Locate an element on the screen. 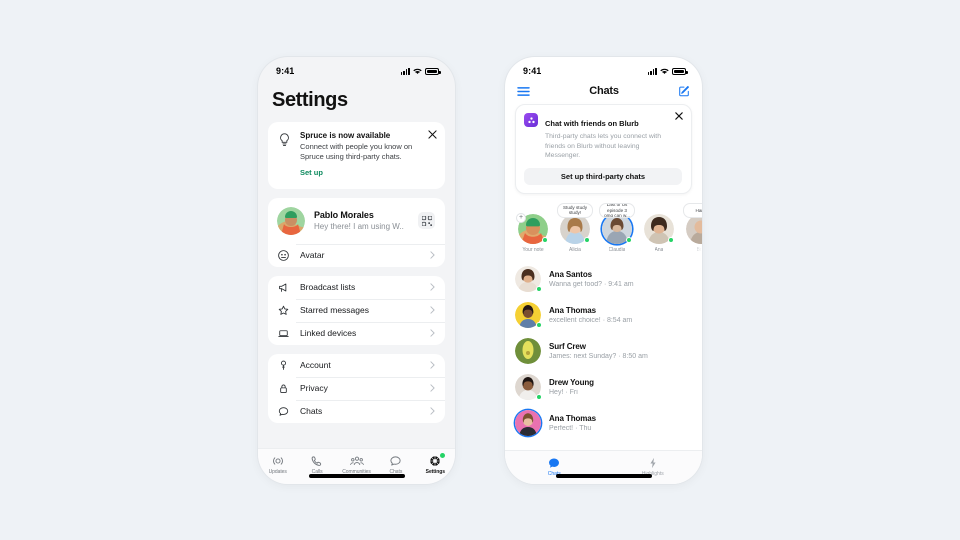 Image resolution: width=960 pixels, height=540 pixels. hamburger-menu-icon is located at coordinates (523, 91).